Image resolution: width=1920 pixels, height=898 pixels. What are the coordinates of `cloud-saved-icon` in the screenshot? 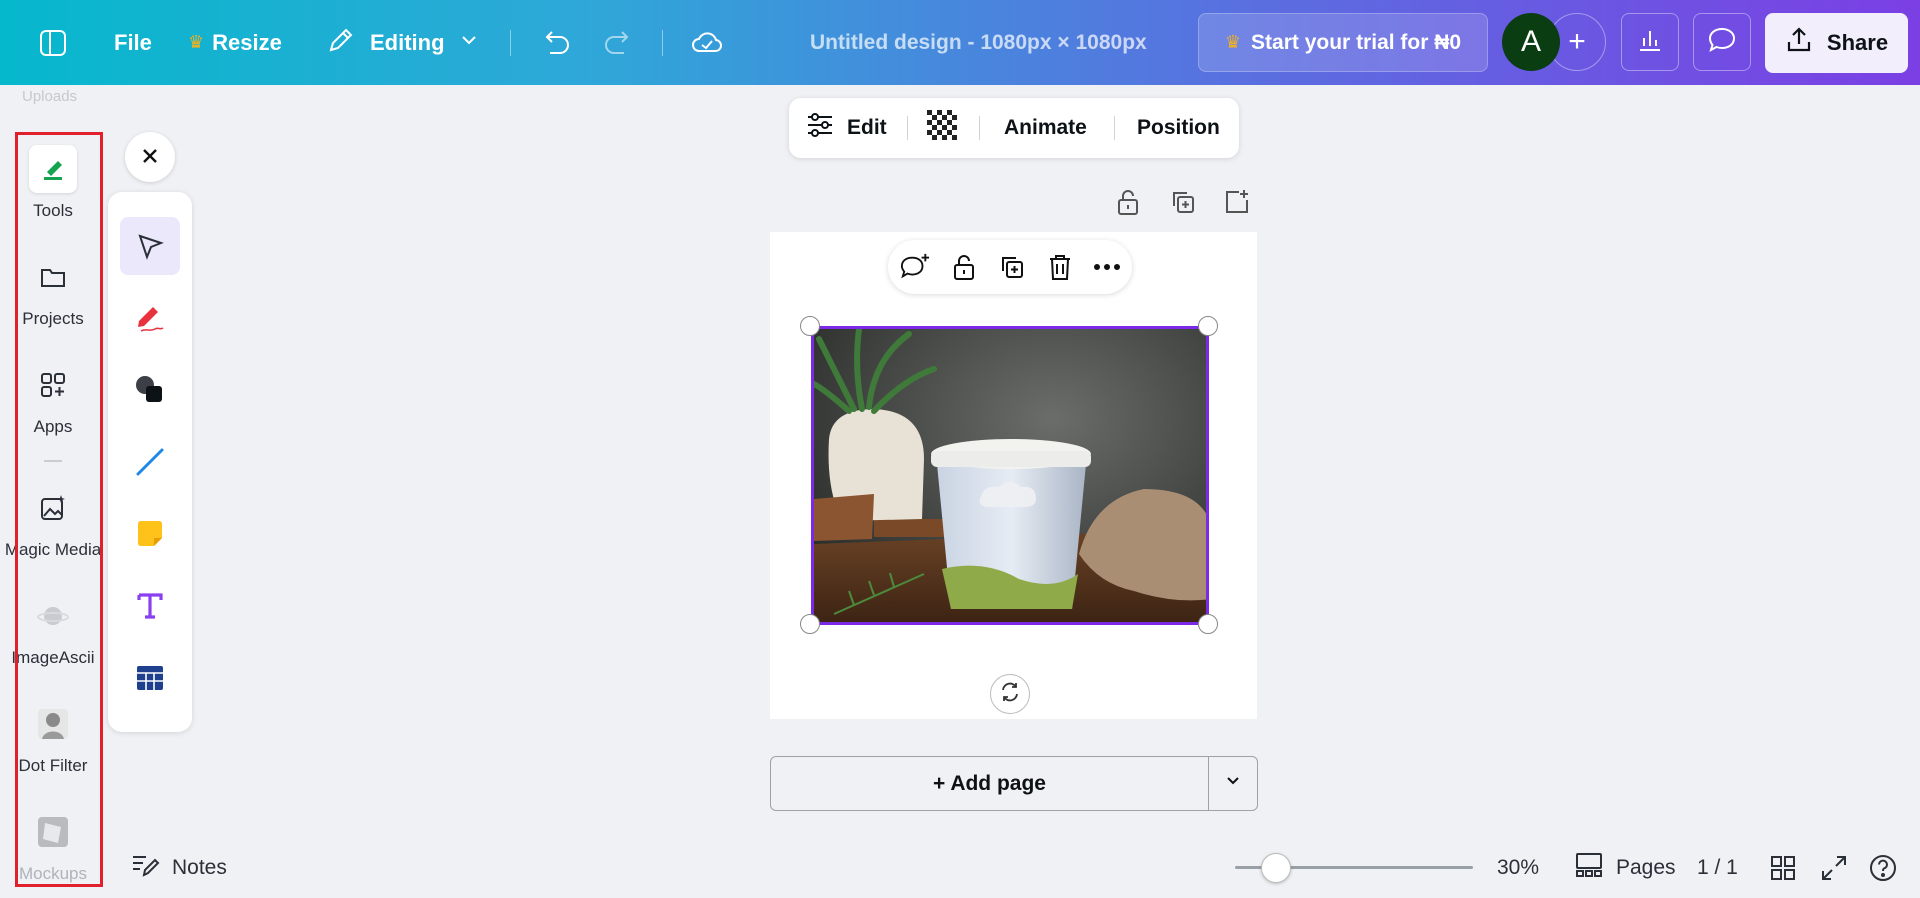 It's located at (707, 42).